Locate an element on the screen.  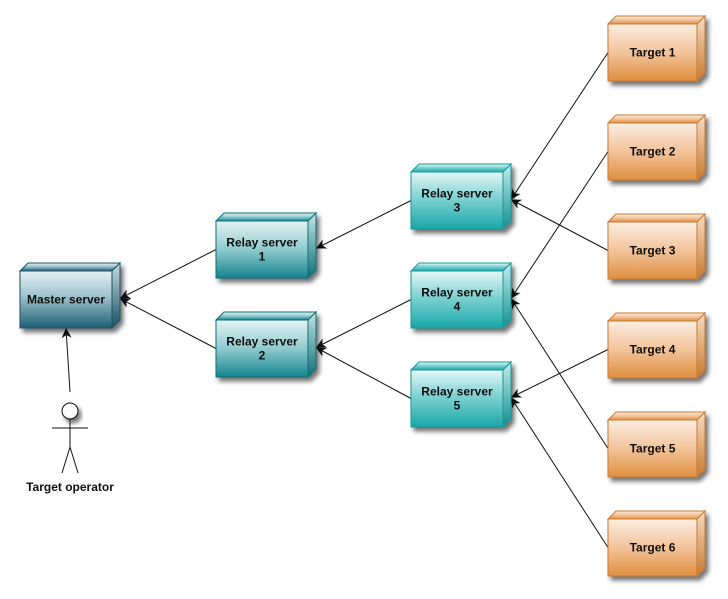
node-relay2: Relay server2 is located at coordinates (266, 344).